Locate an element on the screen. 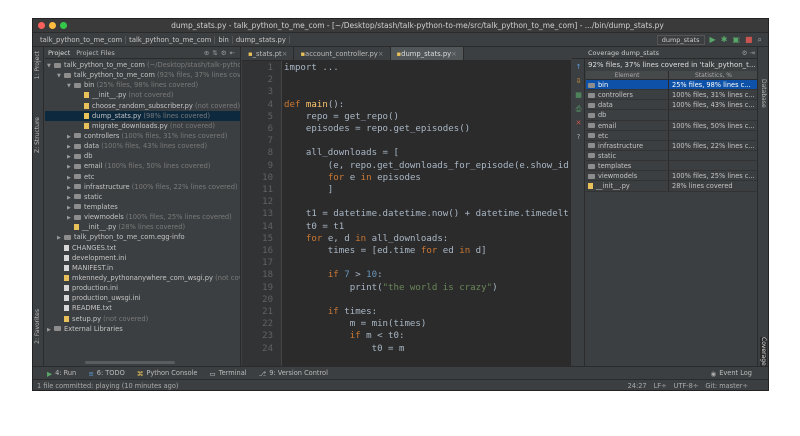 The image size is (800, 436). editor-tab: ▪ _stats.pt × is located at coordinates (268, 53).